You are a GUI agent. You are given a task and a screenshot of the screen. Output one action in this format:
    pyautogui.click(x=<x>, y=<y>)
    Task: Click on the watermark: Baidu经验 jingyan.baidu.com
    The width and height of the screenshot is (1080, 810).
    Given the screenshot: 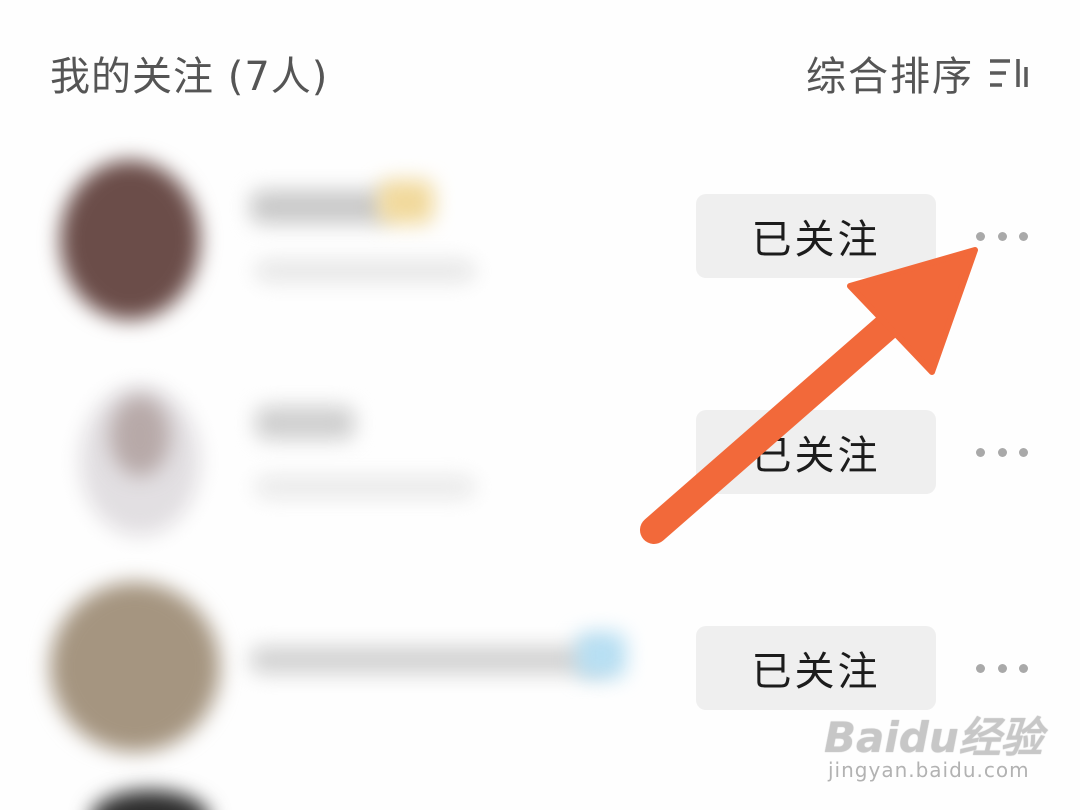 What is the action you would take?
    pyautogui.click(x=930, y=745)
    